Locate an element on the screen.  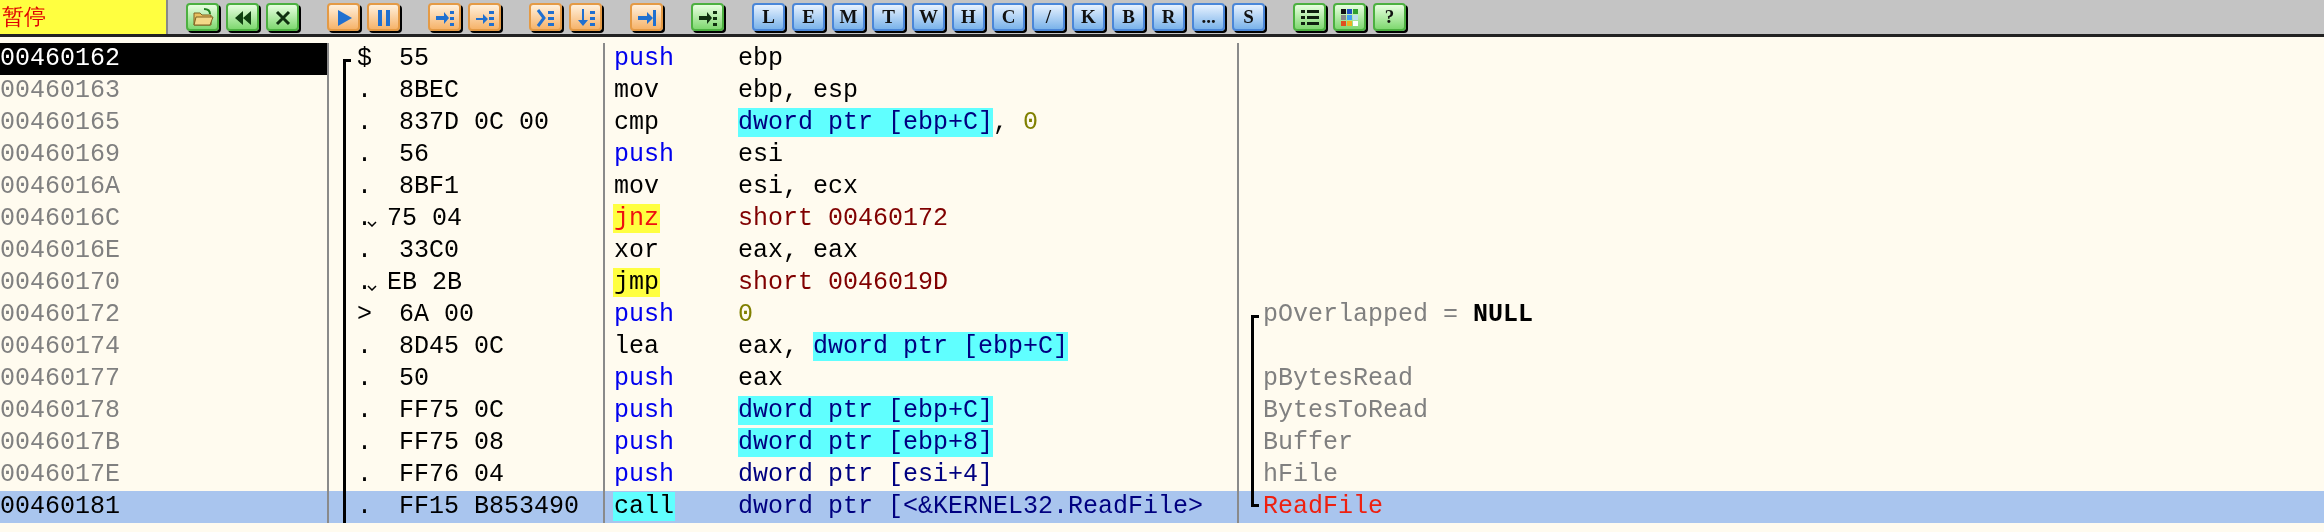
address-cell-text: 00460178 is located at coordinates (61, 411).